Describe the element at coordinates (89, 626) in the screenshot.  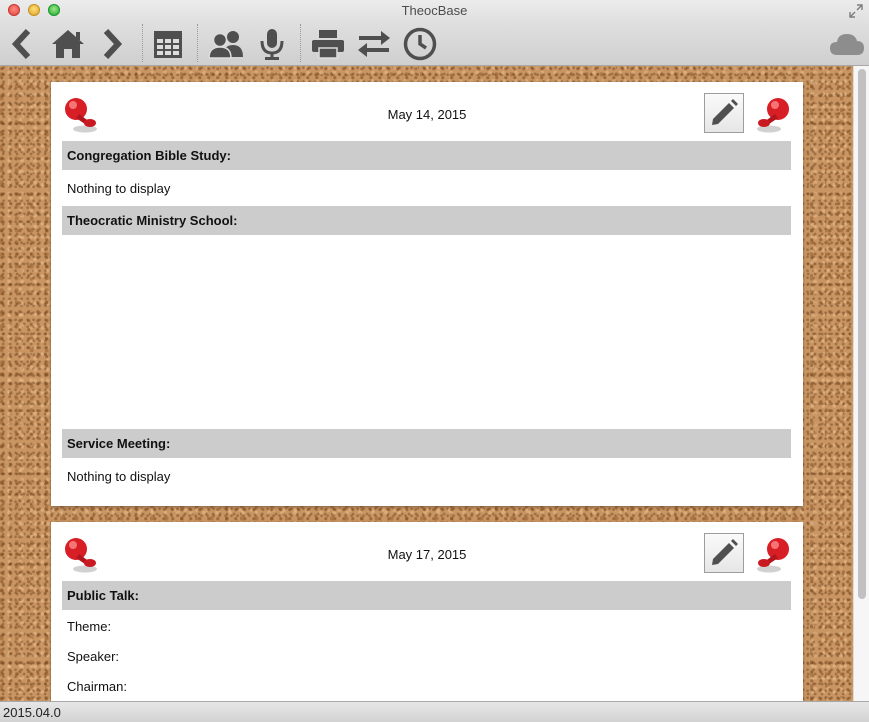
I see `public-talk-theme-label: Theme:` at that location.